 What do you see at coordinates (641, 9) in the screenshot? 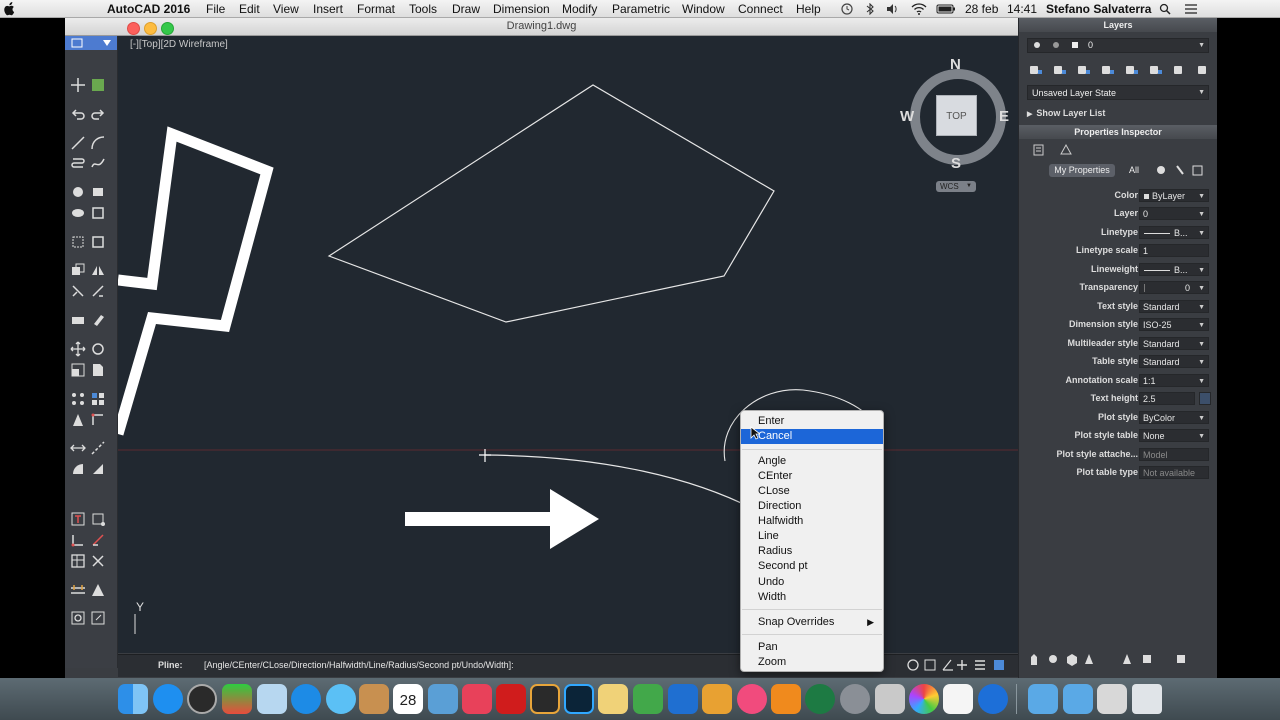
I see `menu-parametric: Parametric` at bounding box center [641, 9].